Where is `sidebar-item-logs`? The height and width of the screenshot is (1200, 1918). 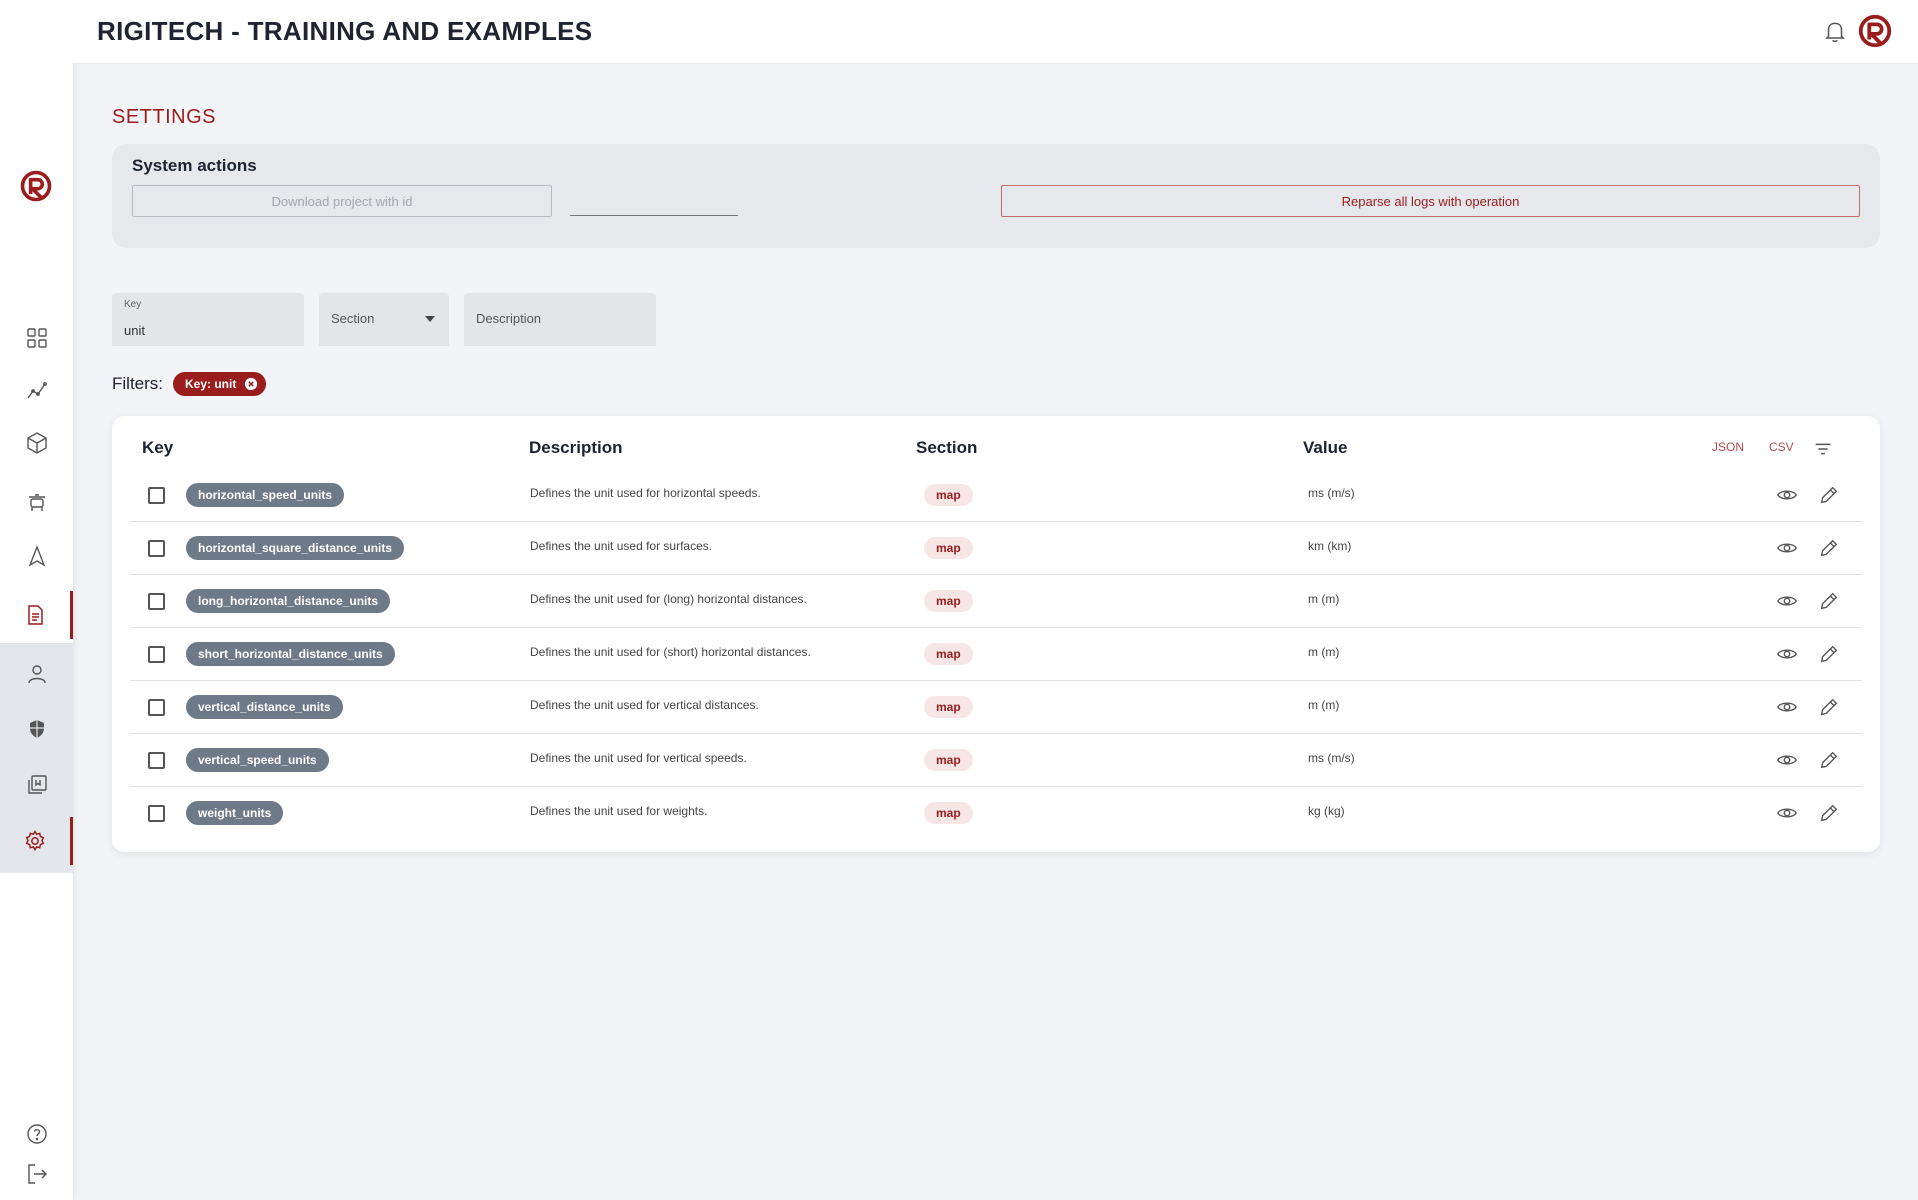 sidebar-item-logs is located at coordinates (36, 615).